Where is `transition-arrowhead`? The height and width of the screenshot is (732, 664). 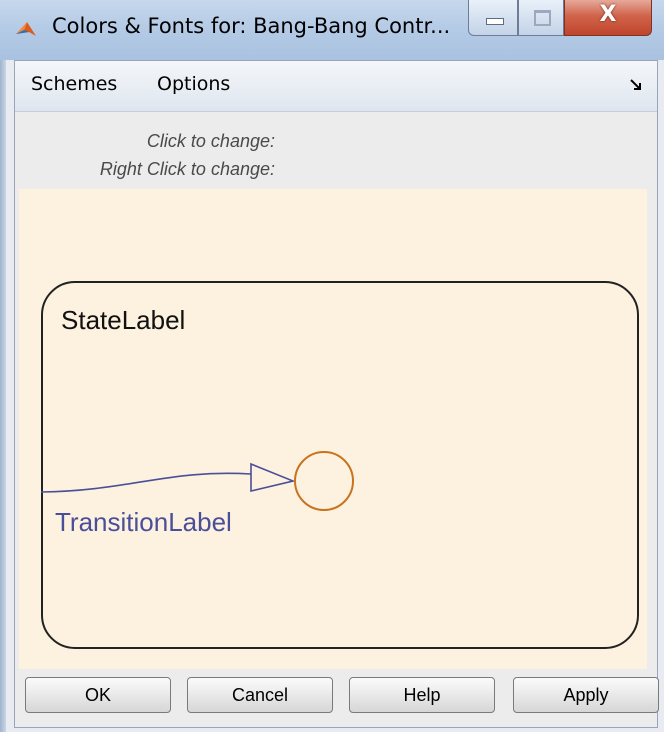 transition-arrowhead is located at coordinates (273, 477).